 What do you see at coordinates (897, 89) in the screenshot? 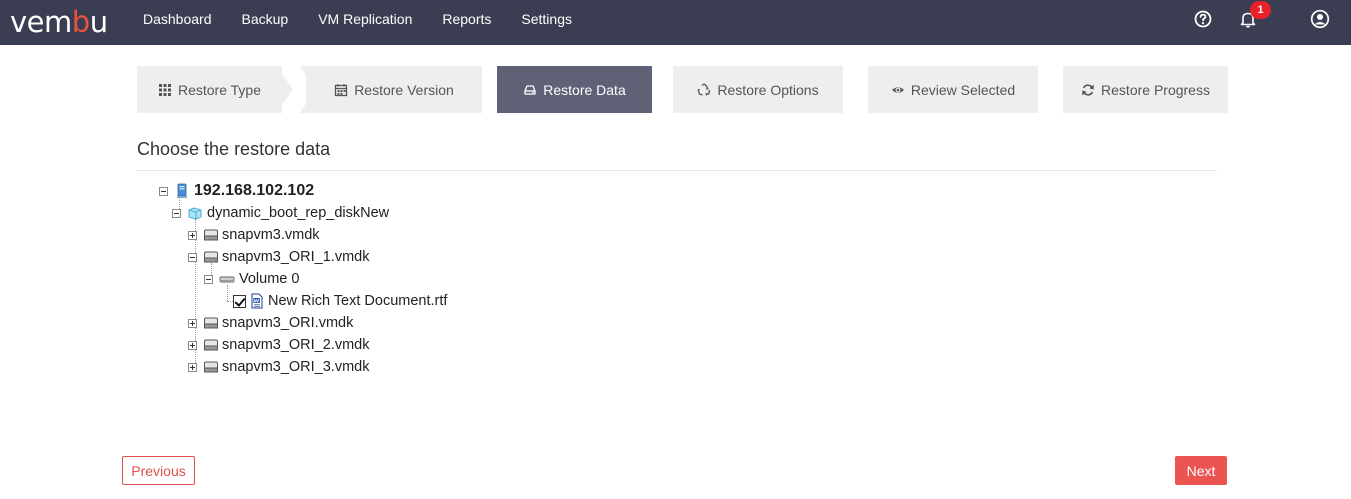
I see `eye-icon` at bounding box center [897, 89].